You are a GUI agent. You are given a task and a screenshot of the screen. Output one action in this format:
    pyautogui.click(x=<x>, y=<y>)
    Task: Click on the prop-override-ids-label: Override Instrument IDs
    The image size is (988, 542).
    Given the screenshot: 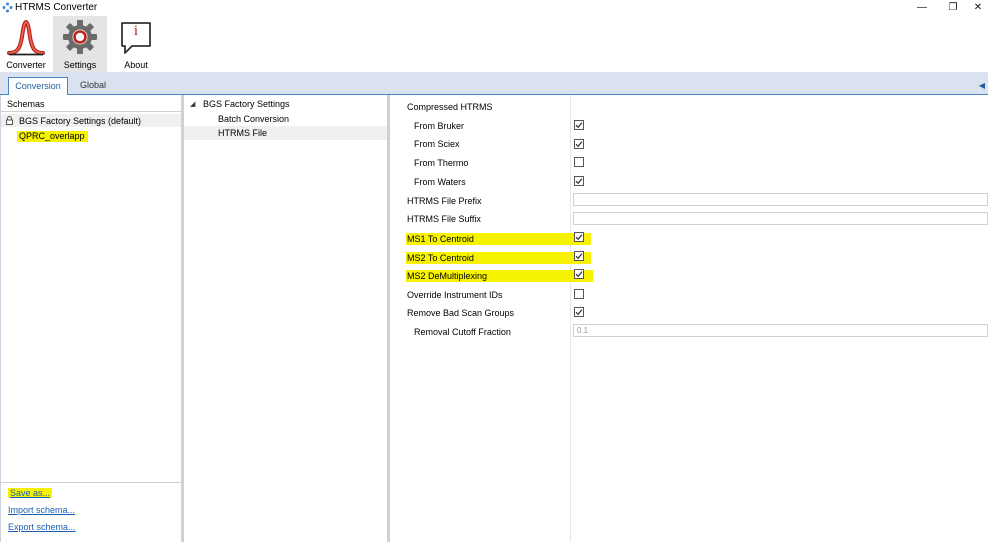 What is the action you would take?
    pyautogui.click(x=455, y=295)
    